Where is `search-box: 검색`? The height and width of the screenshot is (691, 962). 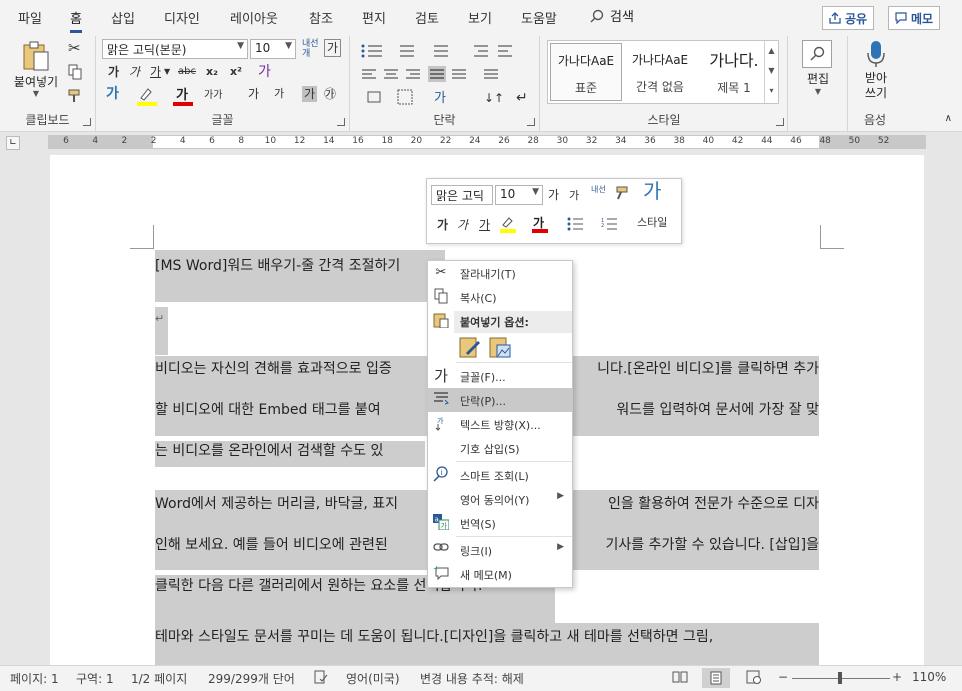 search-box: 검색 is located at coordinates (612, 15).